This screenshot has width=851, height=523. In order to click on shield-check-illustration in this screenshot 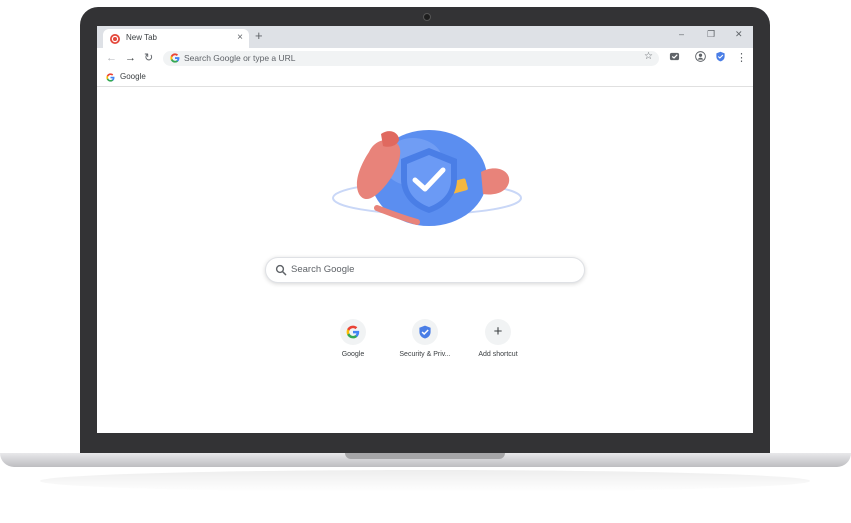, I will do `click(427, 178)`.